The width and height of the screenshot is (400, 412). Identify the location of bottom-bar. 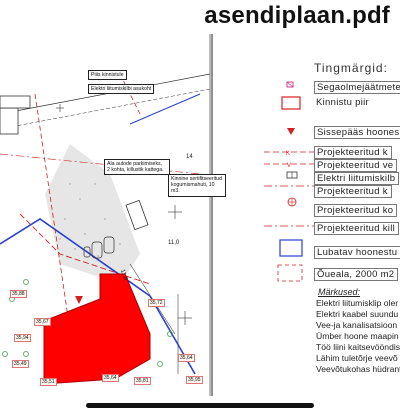
(200, 404).